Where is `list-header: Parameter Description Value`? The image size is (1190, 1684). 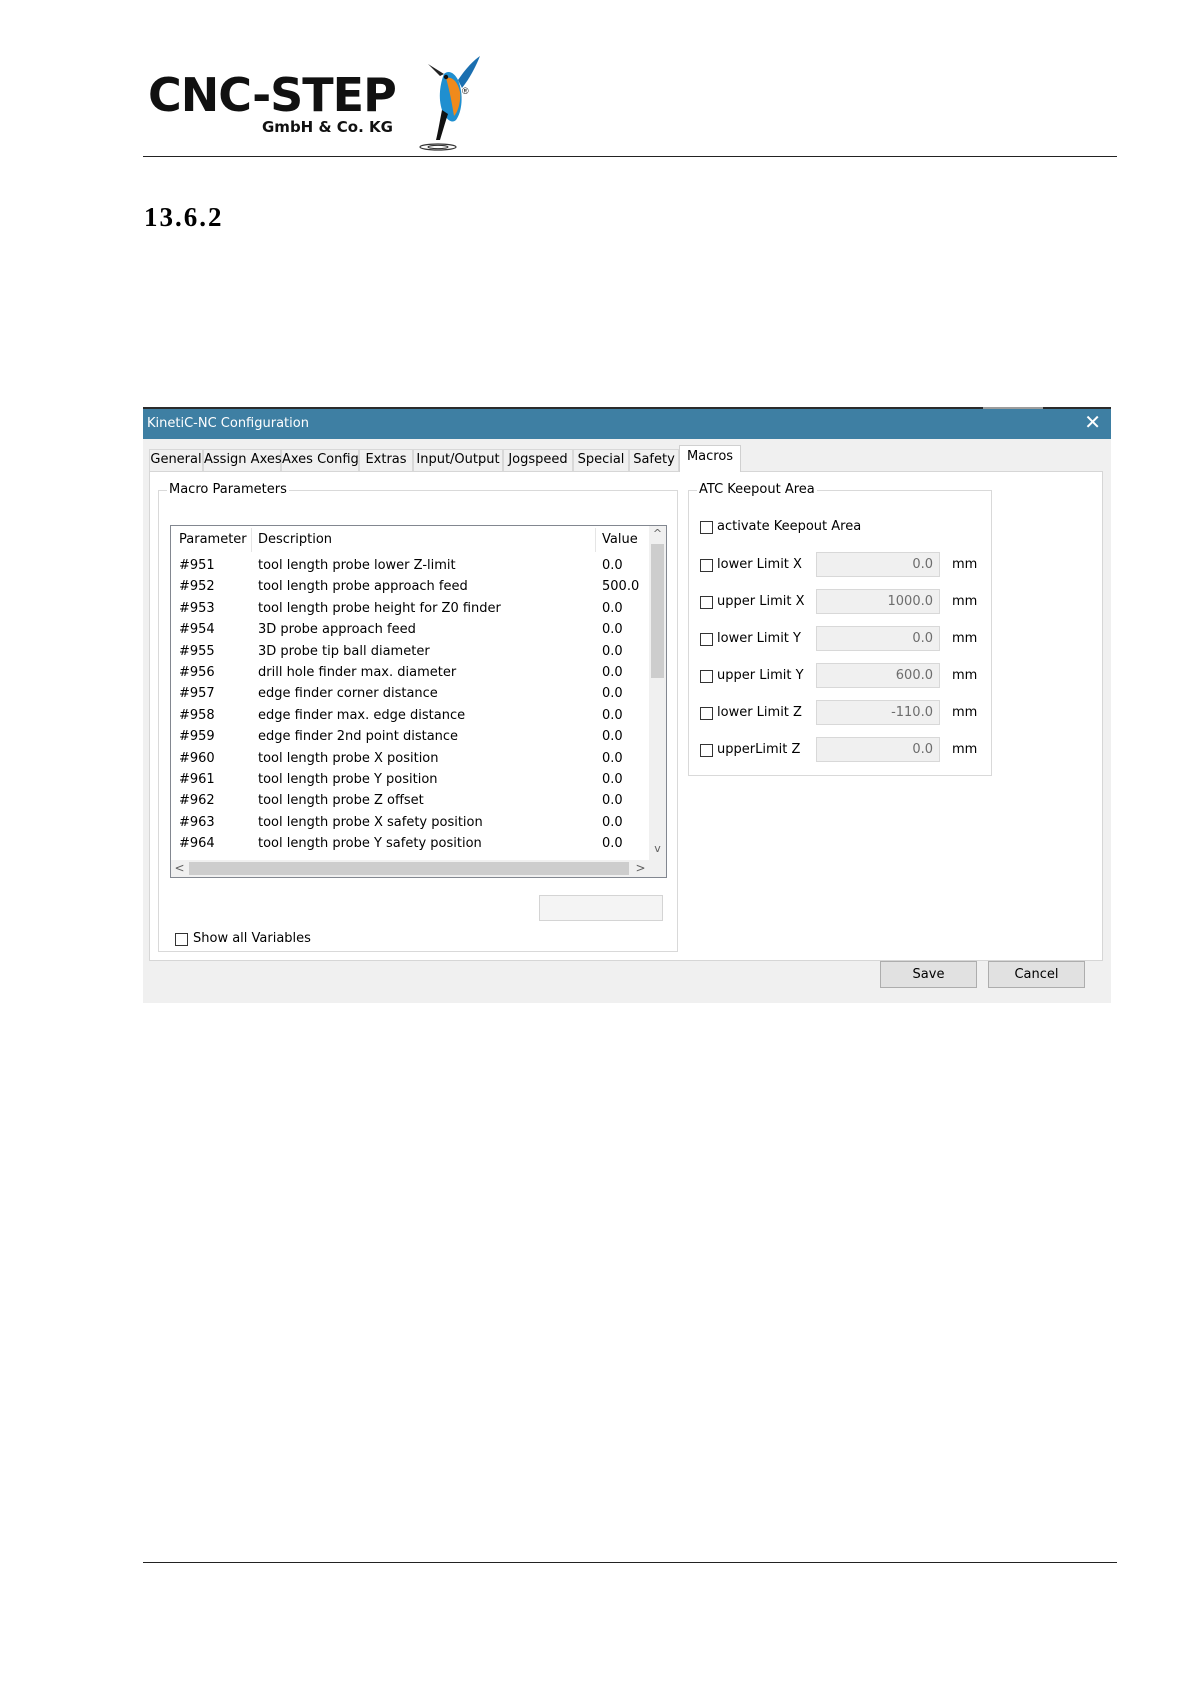 list-header: Parameter Description Value is located at coordinates (410, 540).